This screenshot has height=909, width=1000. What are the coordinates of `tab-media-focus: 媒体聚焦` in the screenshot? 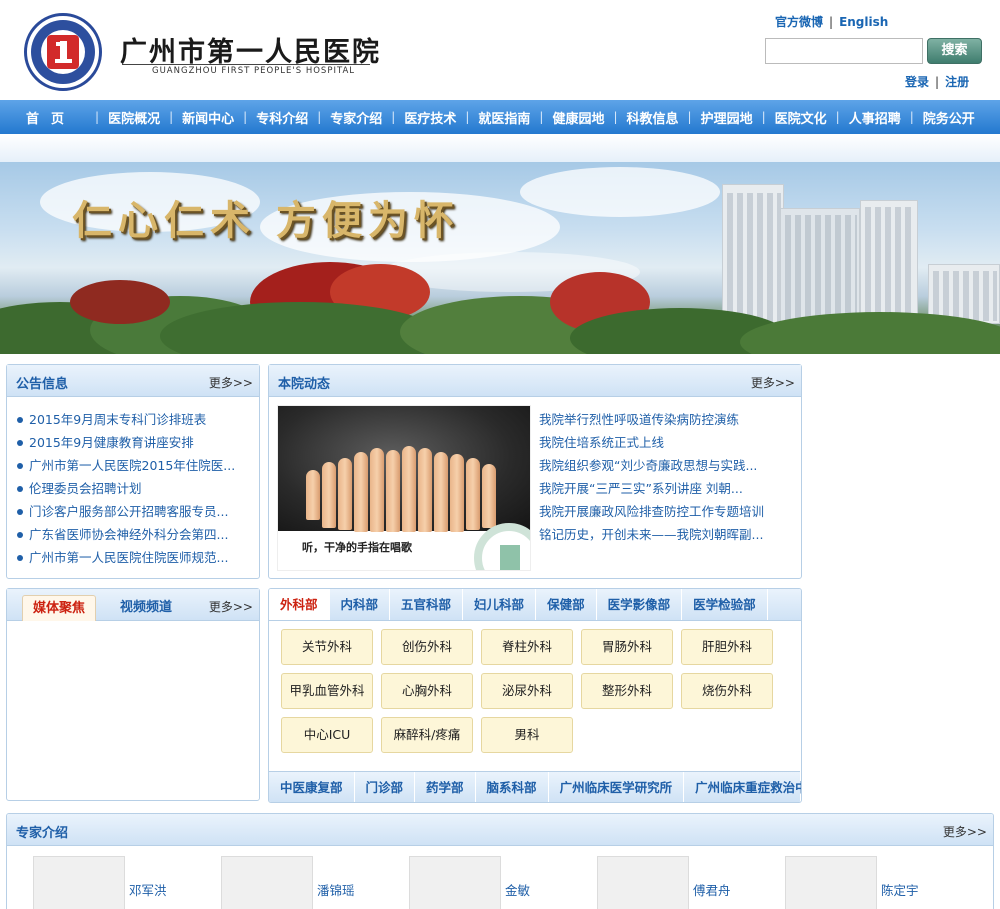 It's located at (59, 608).